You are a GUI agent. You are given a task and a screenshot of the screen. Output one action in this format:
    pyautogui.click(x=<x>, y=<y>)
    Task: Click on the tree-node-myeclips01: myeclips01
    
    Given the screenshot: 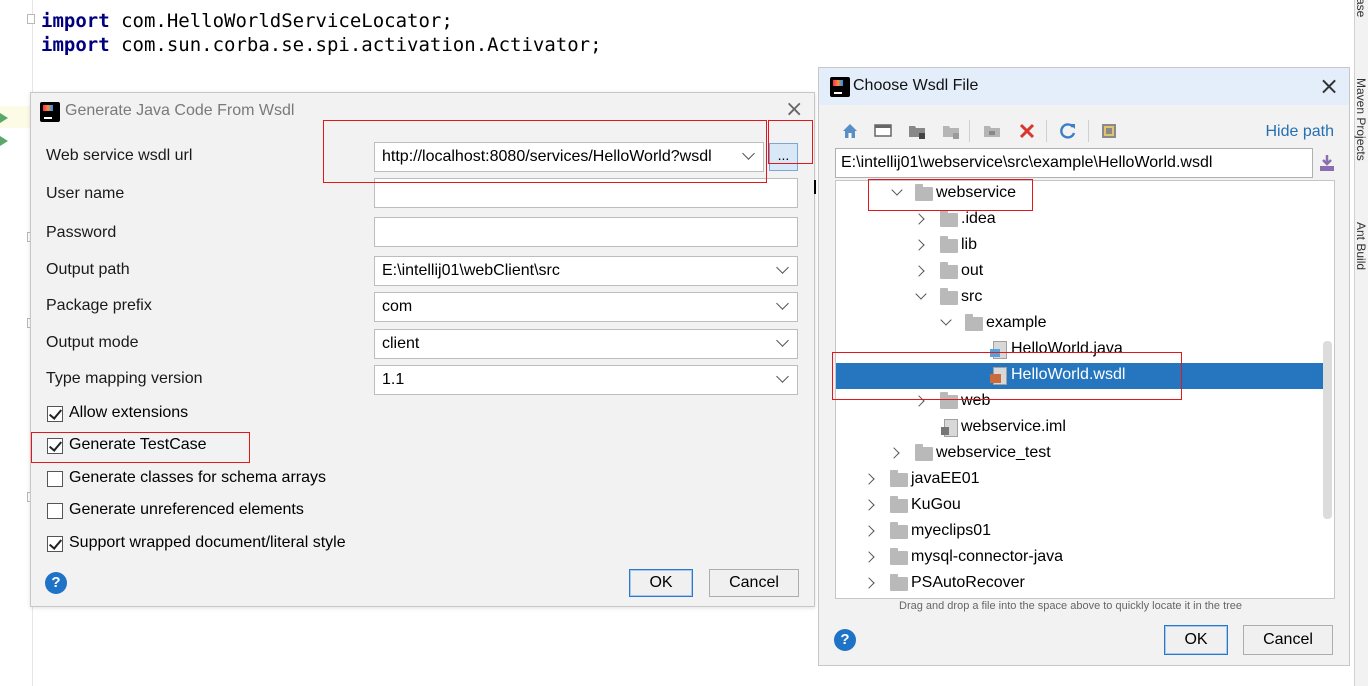 What is the action you would take?
    pyautogui.click(x=1084, y=532)
    